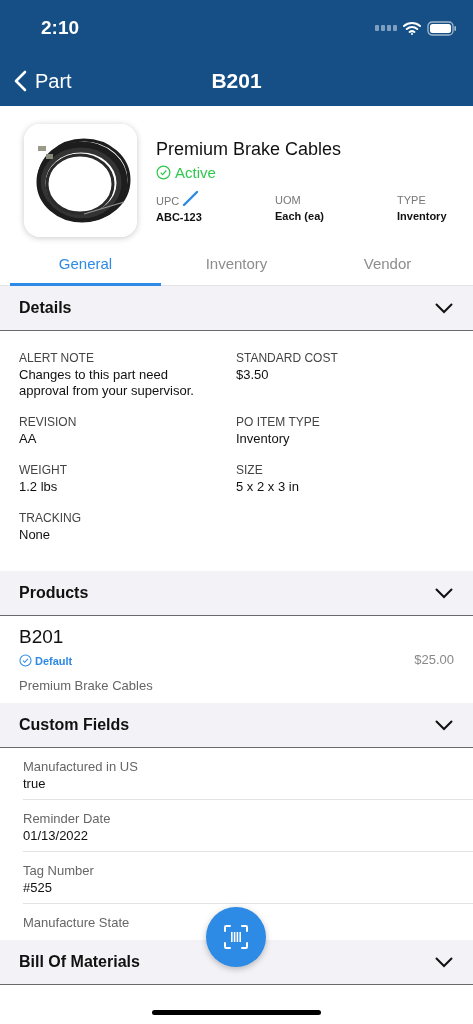 The image size is (473, 1024). I want to click on field-label: ALERT NOTE, so click(57, 358).